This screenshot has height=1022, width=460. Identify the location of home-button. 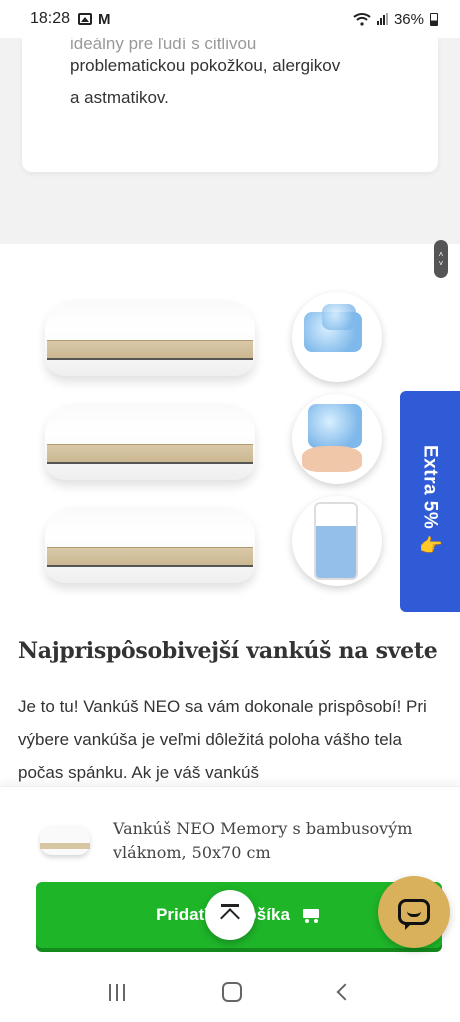
(231, 992).